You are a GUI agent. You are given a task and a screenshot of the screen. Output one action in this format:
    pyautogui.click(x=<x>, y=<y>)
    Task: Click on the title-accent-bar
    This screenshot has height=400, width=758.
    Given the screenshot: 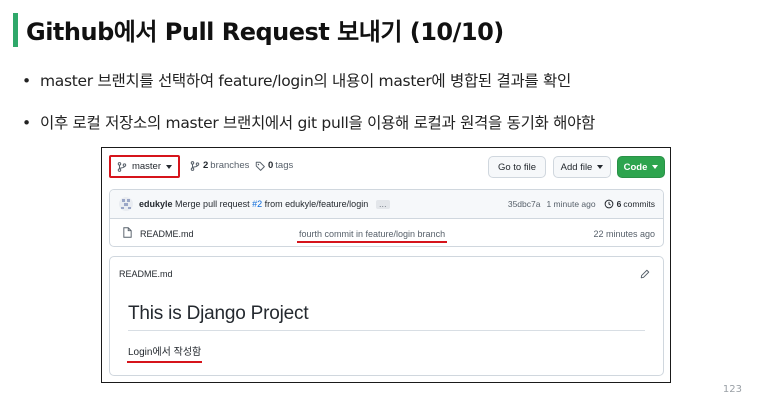 What is the action you would take?
    pyautogui.click(x=15, y=30)
    